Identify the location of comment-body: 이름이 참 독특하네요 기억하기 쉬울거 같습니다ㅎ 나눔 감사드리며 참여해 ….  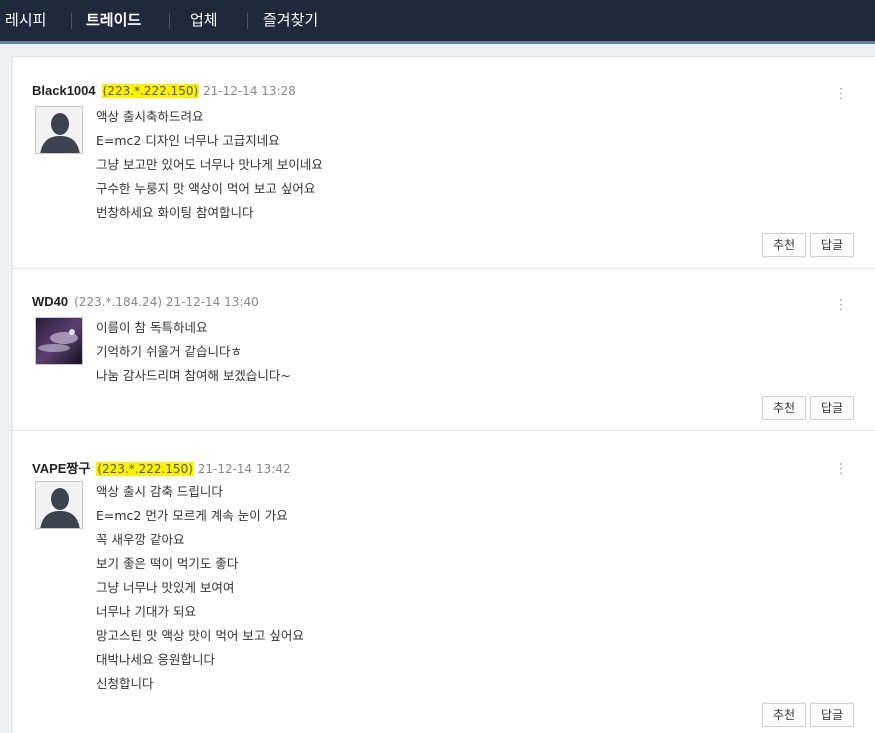
(193, 352).